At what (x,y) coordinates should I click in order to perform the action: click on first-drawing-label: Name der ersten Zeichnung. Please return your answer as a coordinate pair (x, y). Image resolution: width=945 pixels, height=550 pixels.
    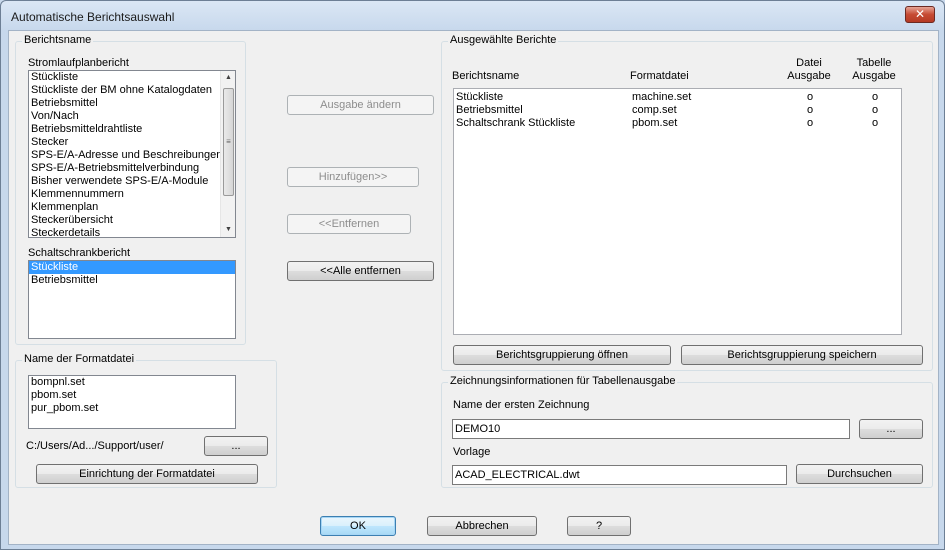
    Looking at the image, I should click on (521, 405).